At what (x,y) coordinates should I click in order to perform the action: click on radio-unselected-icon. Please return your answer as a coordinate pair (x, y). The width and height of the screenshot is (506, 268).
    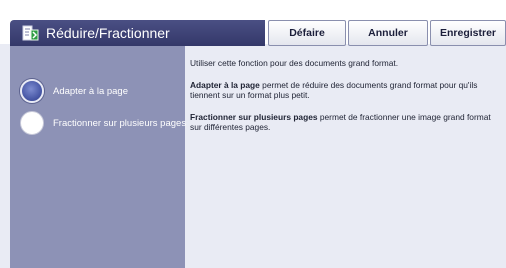
    Looking at the image, I should click on (32, 123).